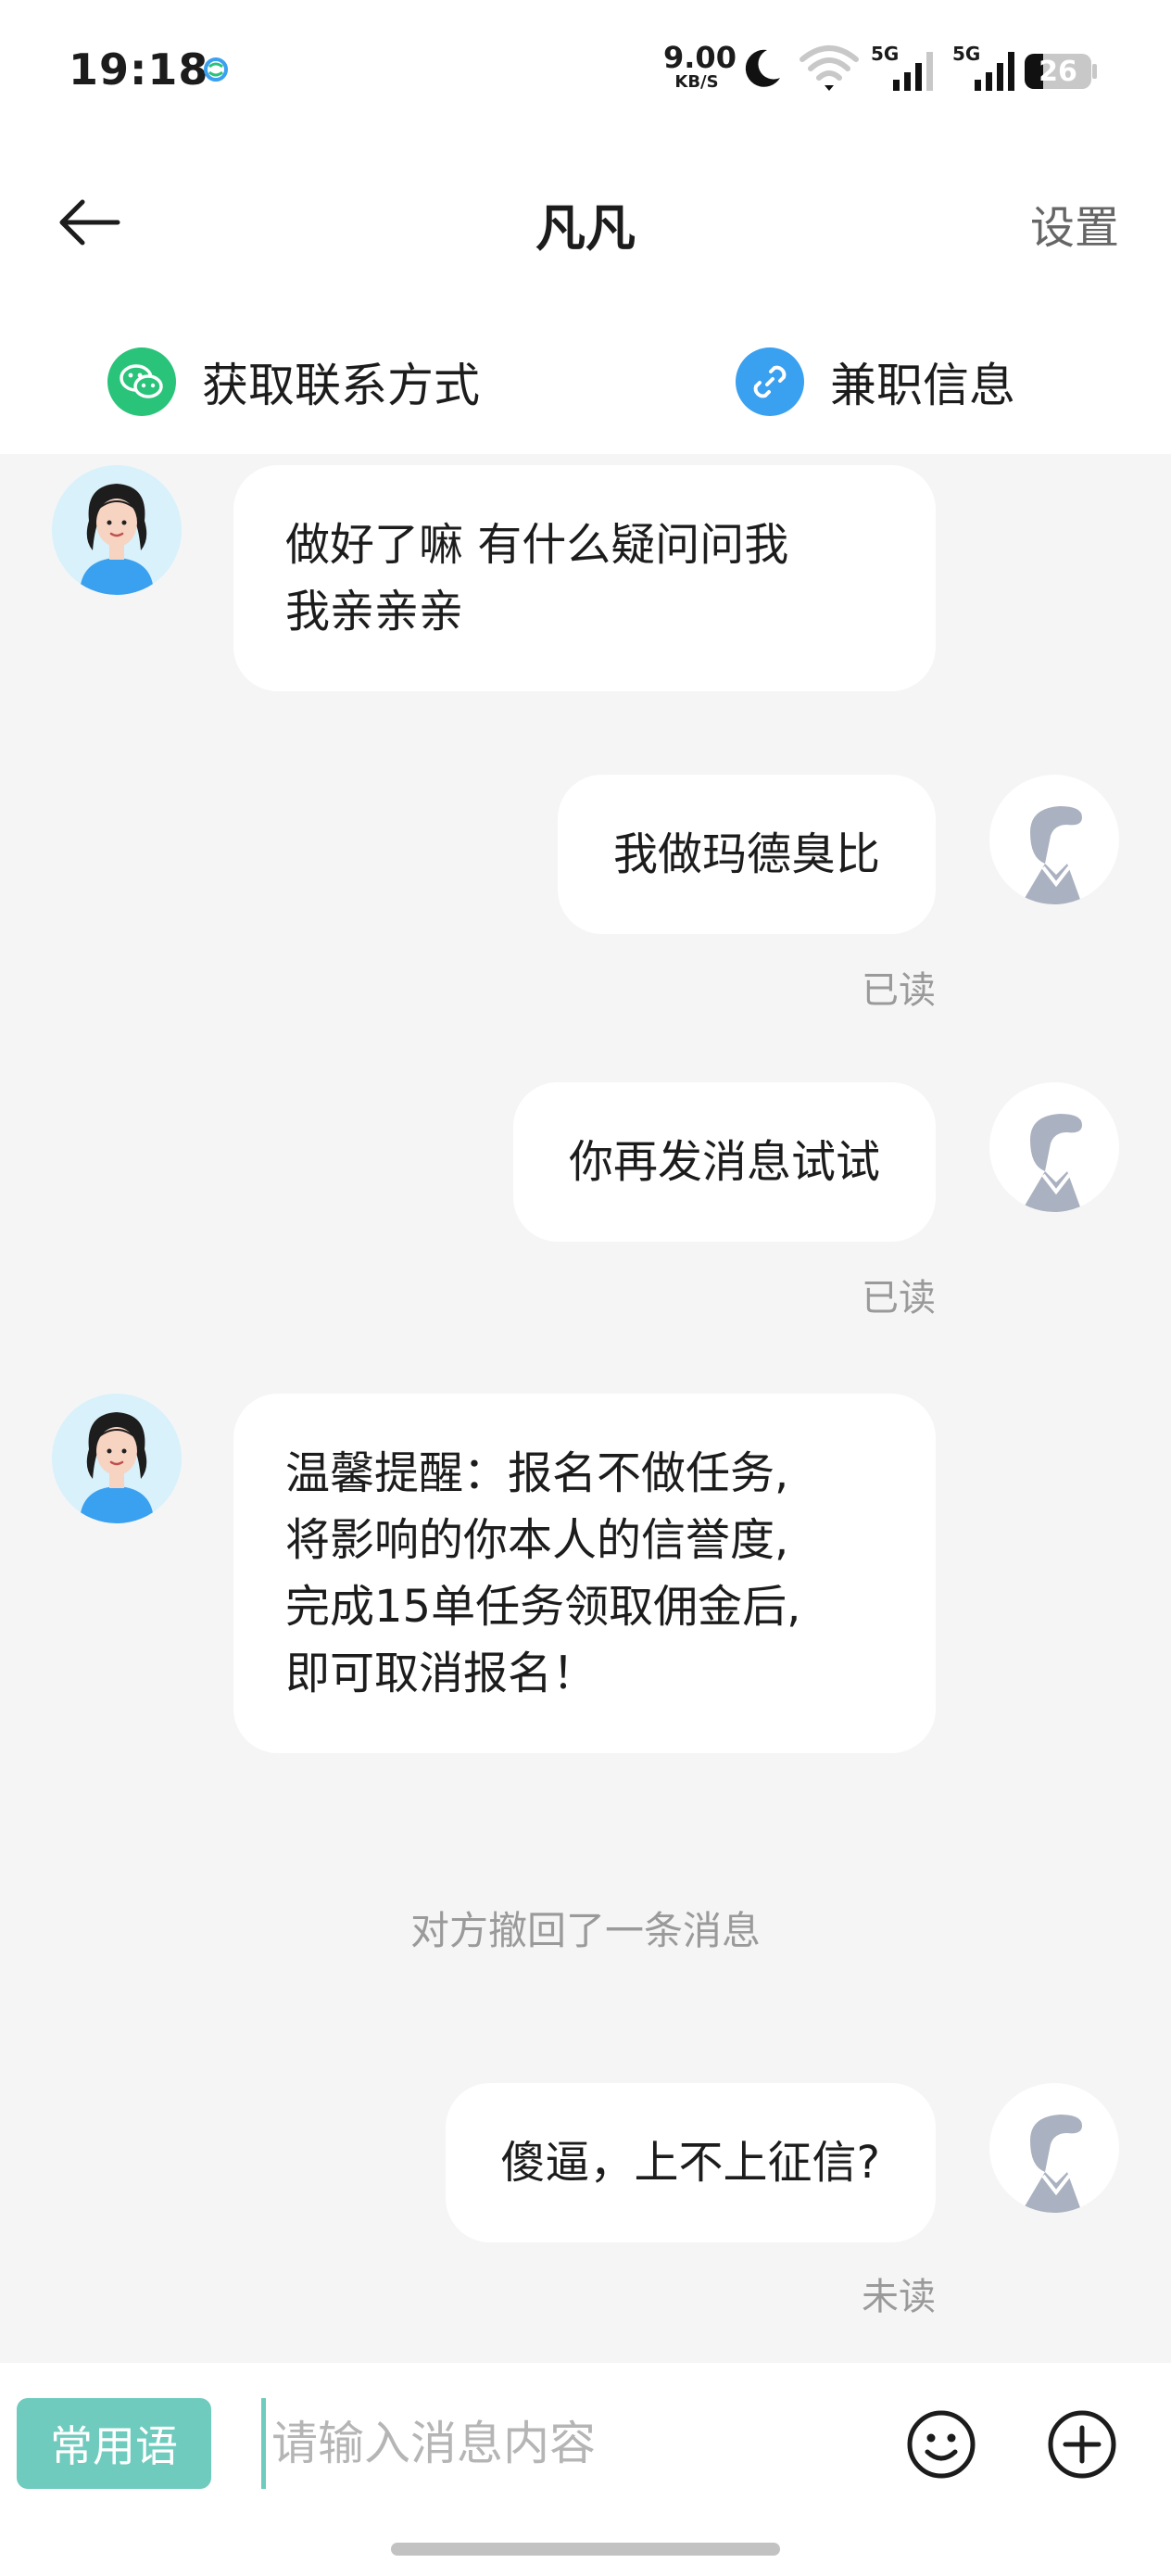  I want to click on message-bubble: 我做玛德臭比, so click(747, 855).